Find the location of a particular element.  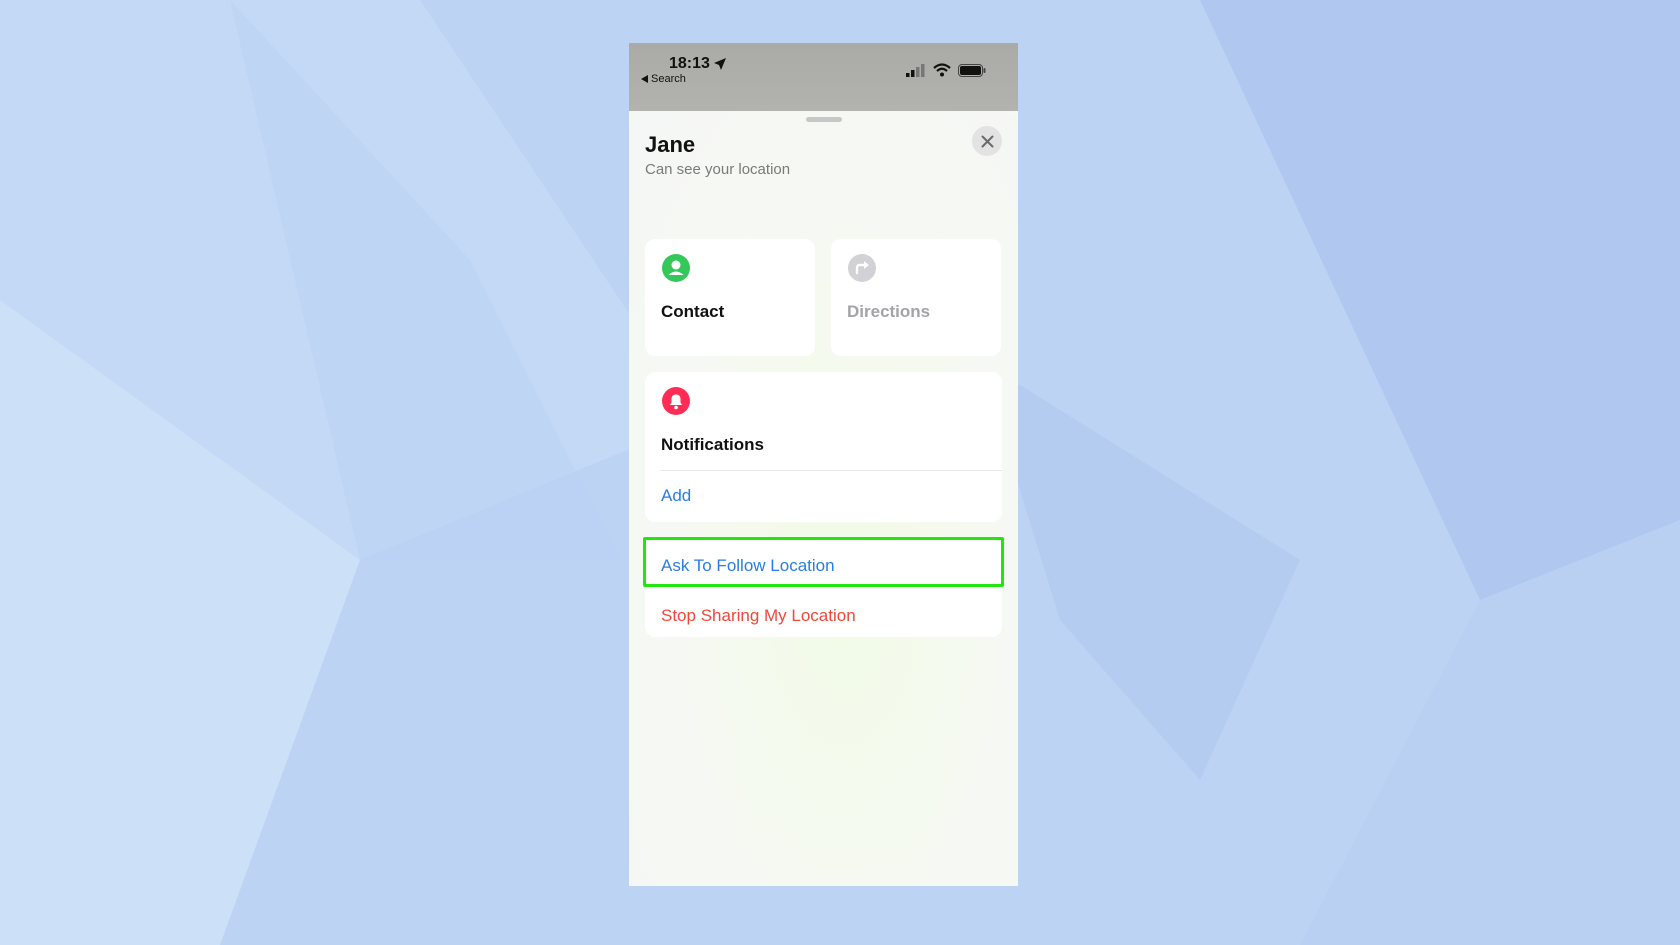

location-arrow-icon is located at coordinates (719, 64).